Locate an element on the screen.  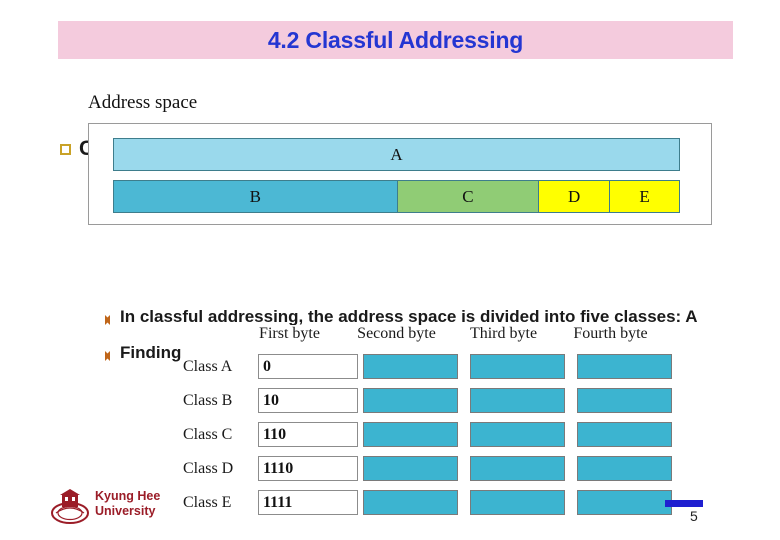
university-name-line2: University is located at coordinates (125, 511).